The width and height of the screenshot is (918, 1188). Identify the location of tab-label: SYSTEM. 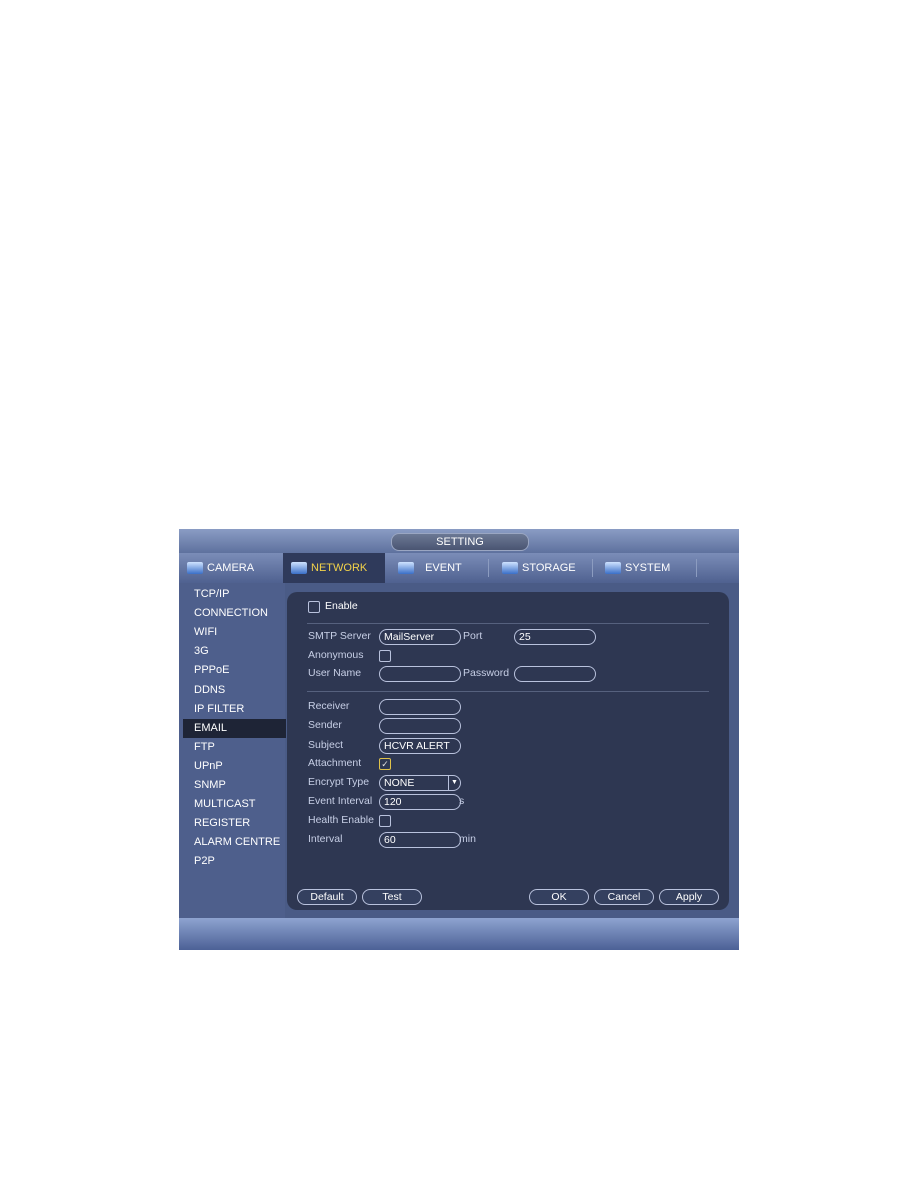
(648, 568).